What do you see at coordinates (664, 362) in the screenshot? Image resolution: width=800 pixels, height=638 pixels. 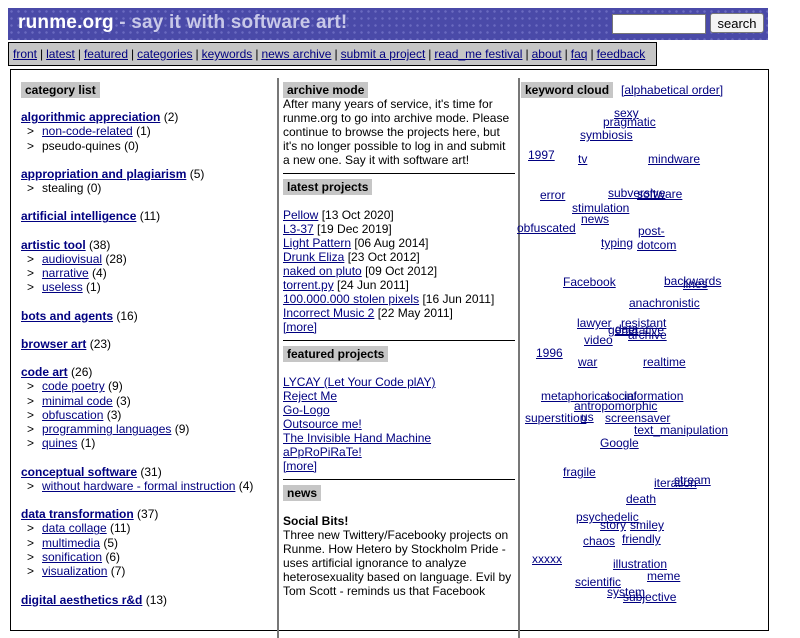 I see `keyword-link: realtime` at bounding box center [664, 362].